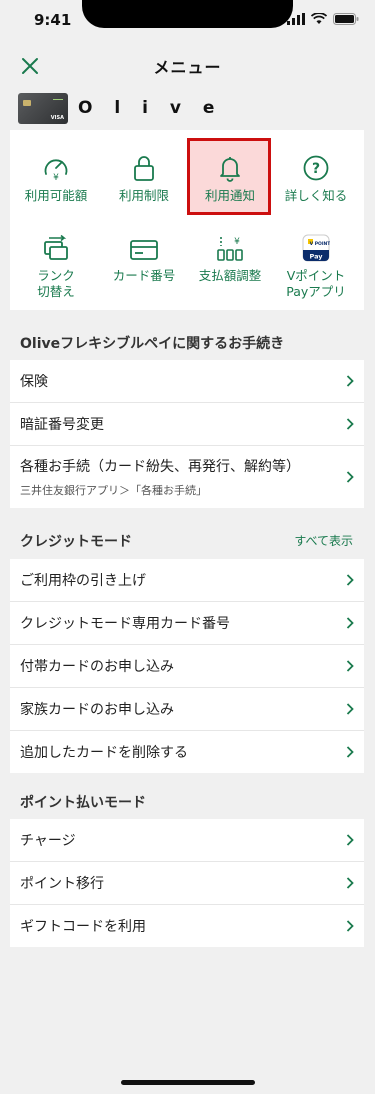  What do you see at coordinates (316, 195) in the screenshot?
I see `shortcut-label: 詳しく知る` at bounding box center [316, 195].